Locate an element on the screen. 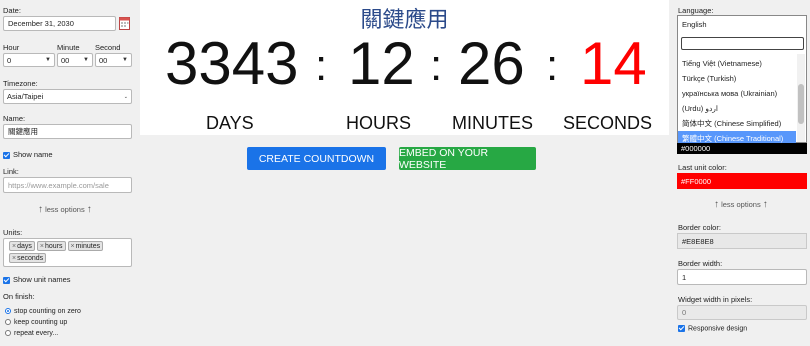 The width and height of the screenshot is (810, 346). unit-tag: × days is located at coordinates (22, 246).